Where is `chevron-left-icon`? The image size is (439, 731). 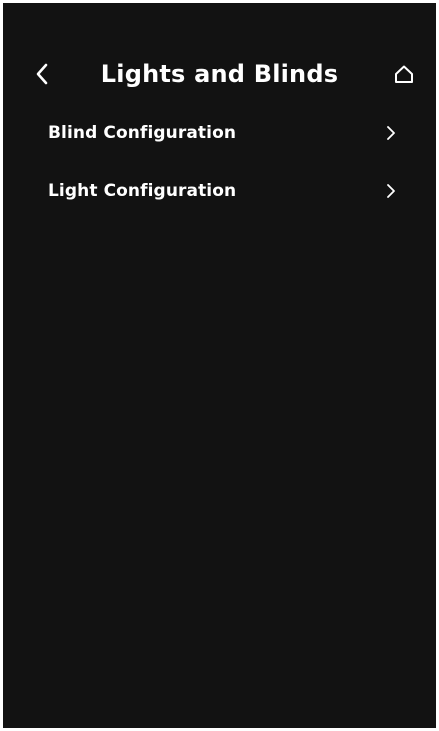
chevron-left-icon is located at coordinates (42, 74).